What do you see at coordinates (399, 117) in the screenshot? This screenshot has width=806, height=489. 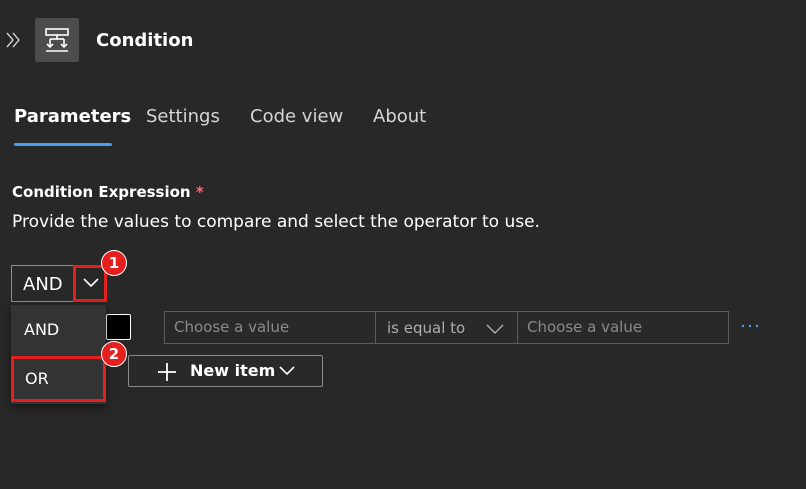 I see `tab-about: About` at bounding box center [399, 117].